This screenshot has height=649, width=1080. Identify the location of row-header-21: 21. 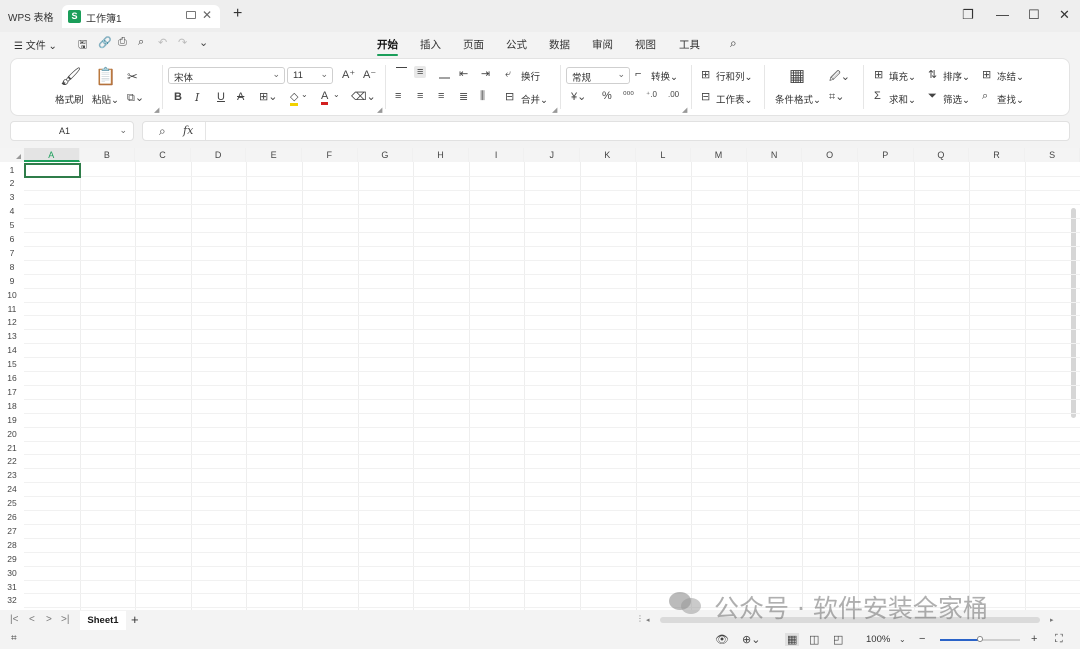
(12, 447).